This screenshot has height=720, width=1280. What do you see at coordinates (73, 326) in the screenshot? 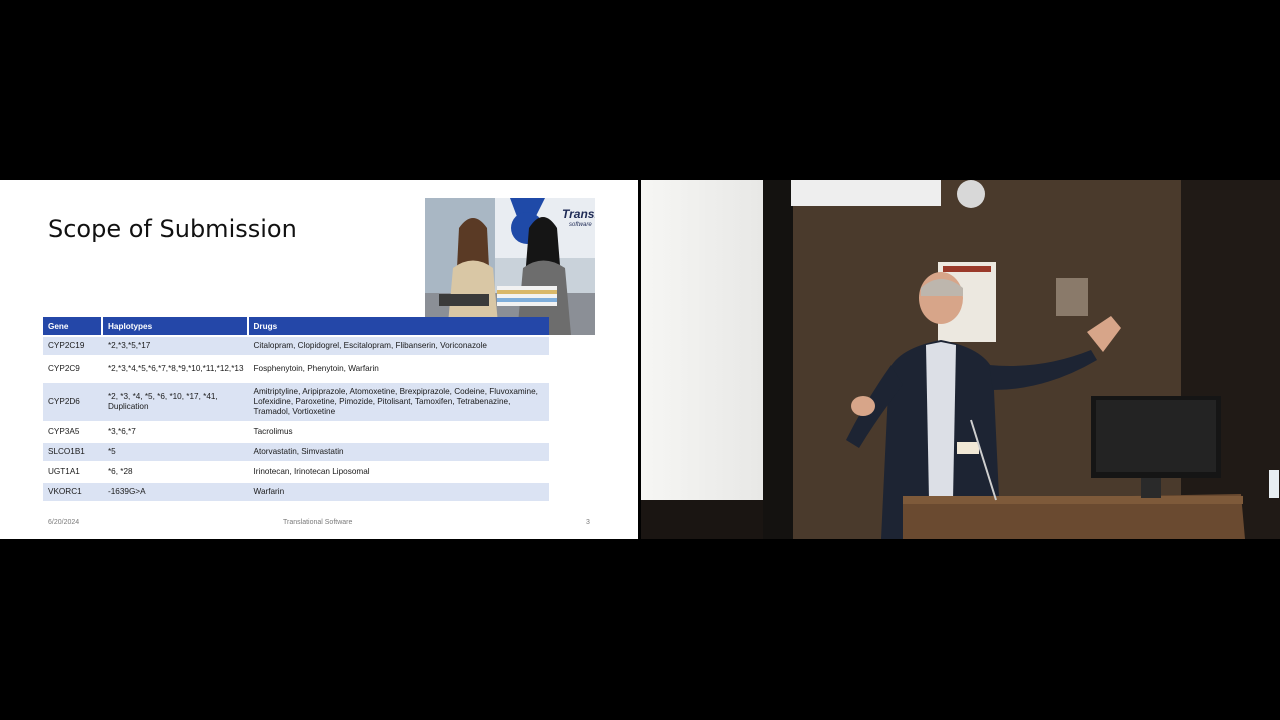
I see `header-gene: Gene` at bounding box center [73, 326].